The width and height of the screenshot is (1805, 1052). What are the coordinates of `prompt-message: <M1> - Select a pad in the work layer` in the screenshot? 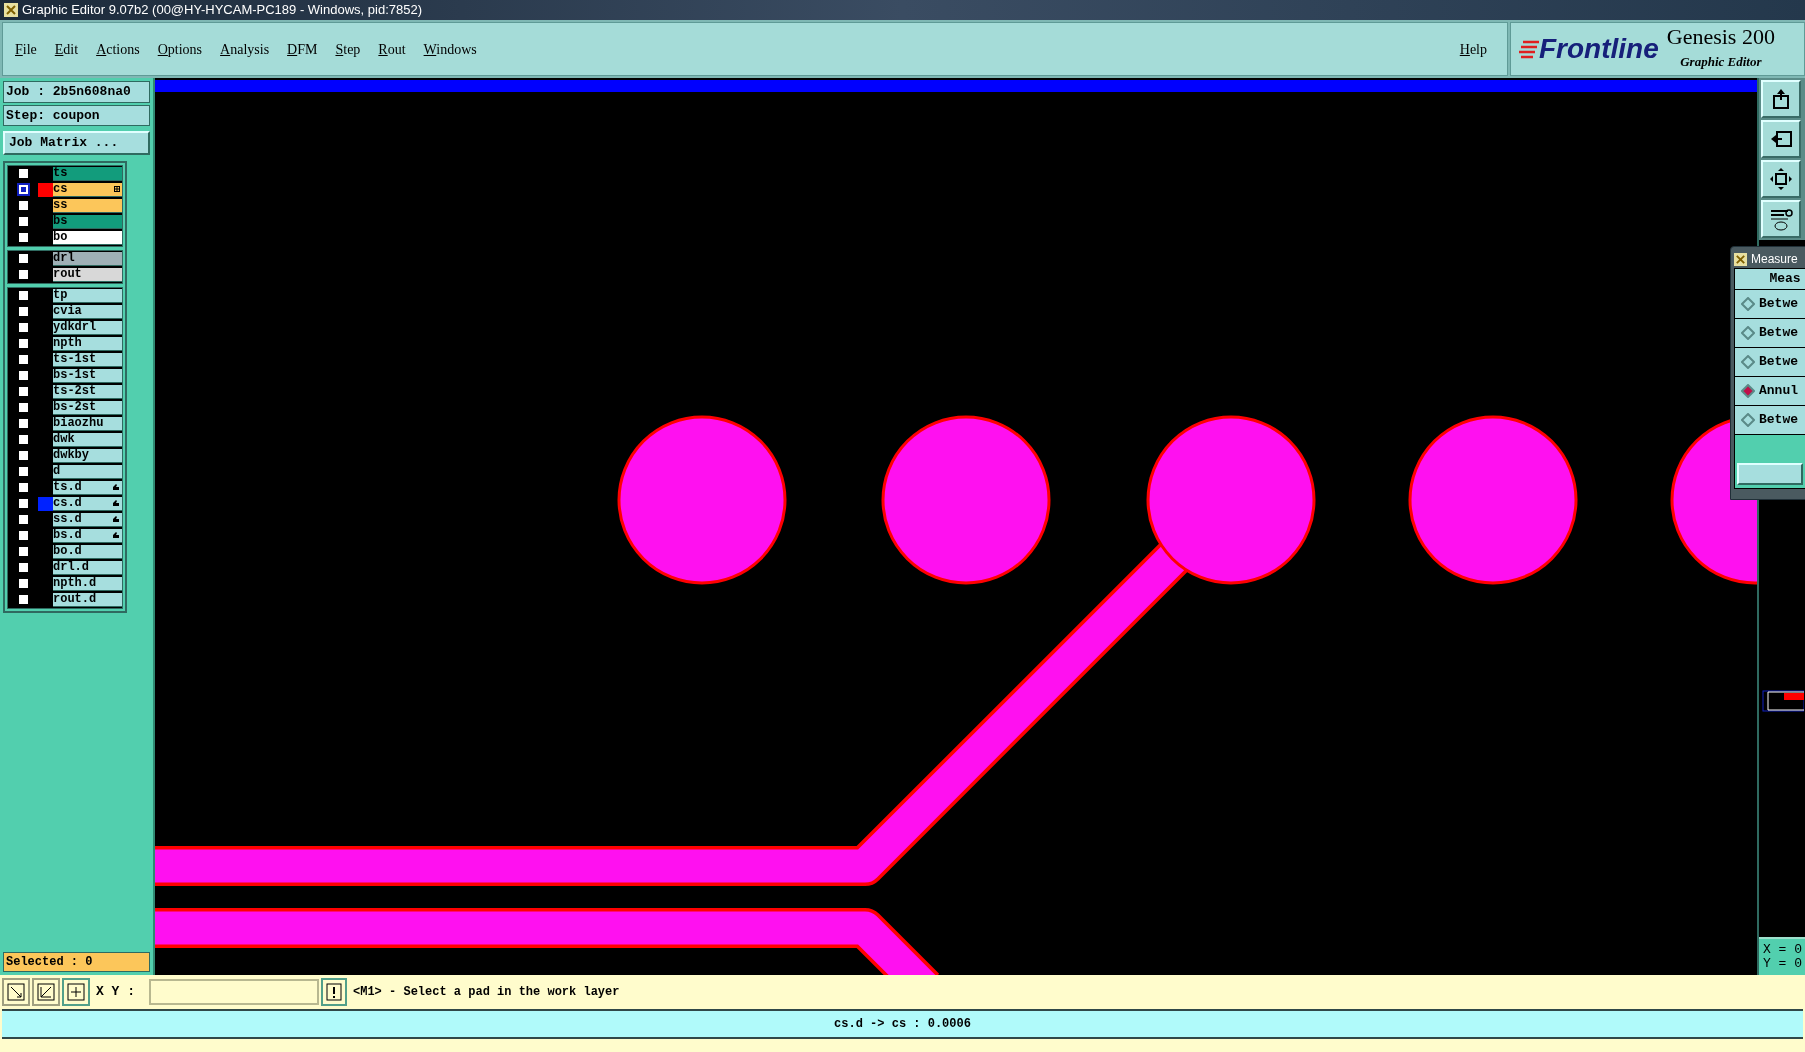 It's located at (486, 992).